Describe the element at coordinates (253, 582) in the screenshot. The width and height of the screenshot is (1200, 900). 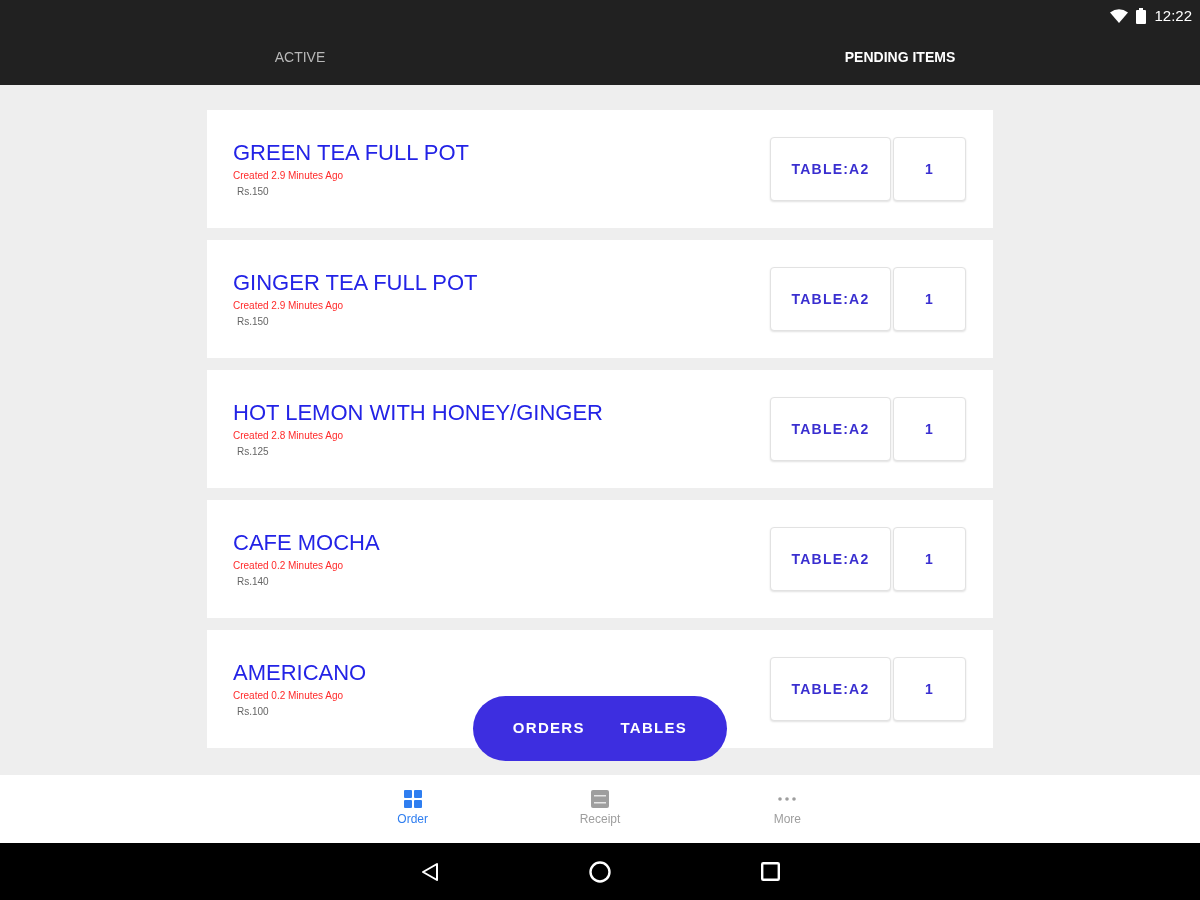
I see `item-price: Rs.140` at that location.